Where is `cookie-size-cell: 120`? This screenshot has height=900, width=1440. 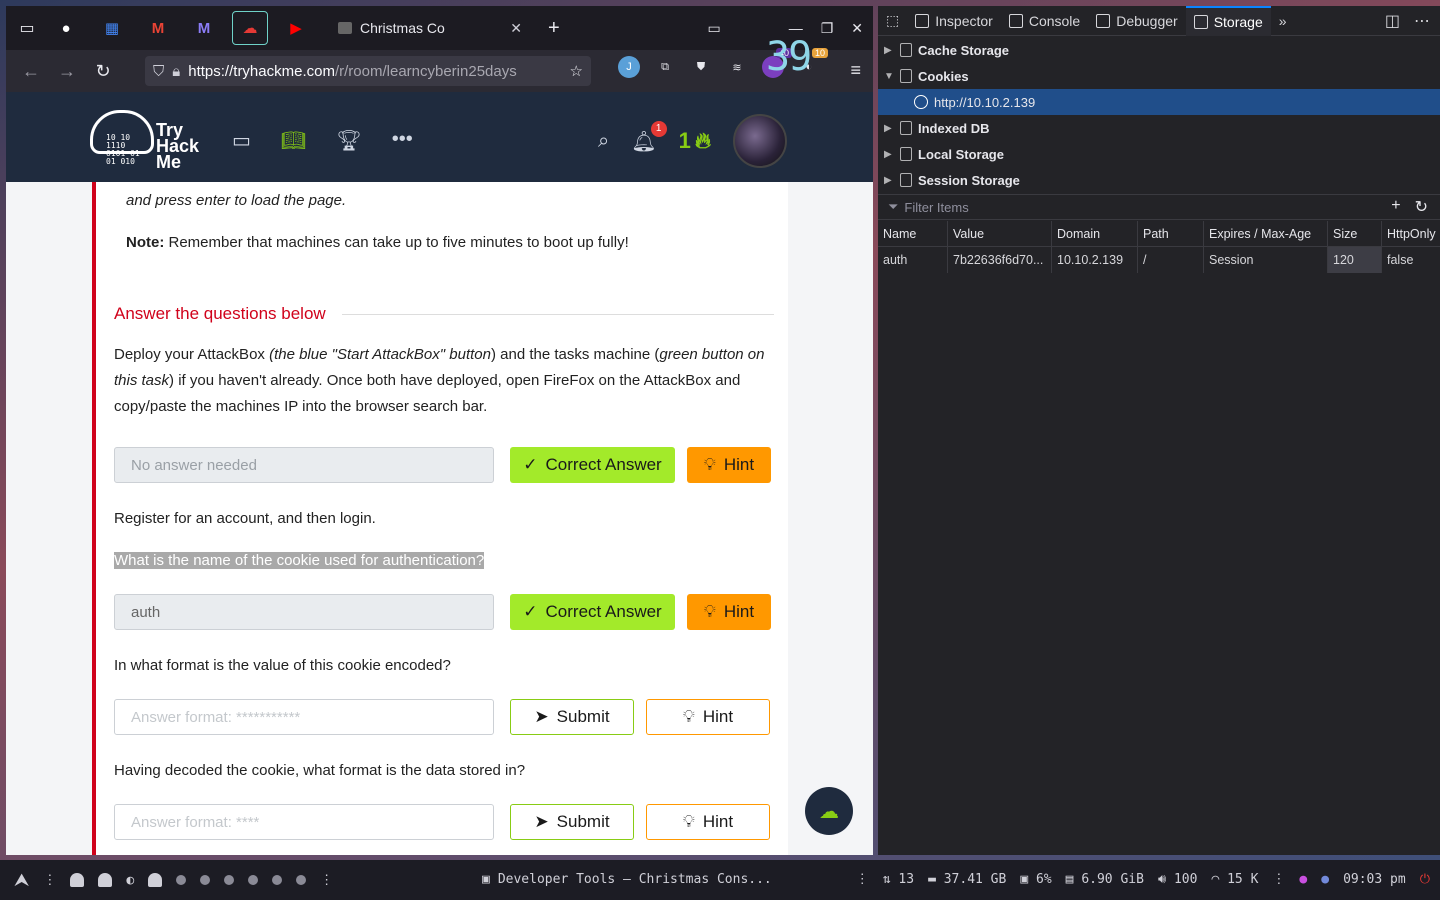
cookie-size-cell: 120 is located at coordinates (1355, 260).